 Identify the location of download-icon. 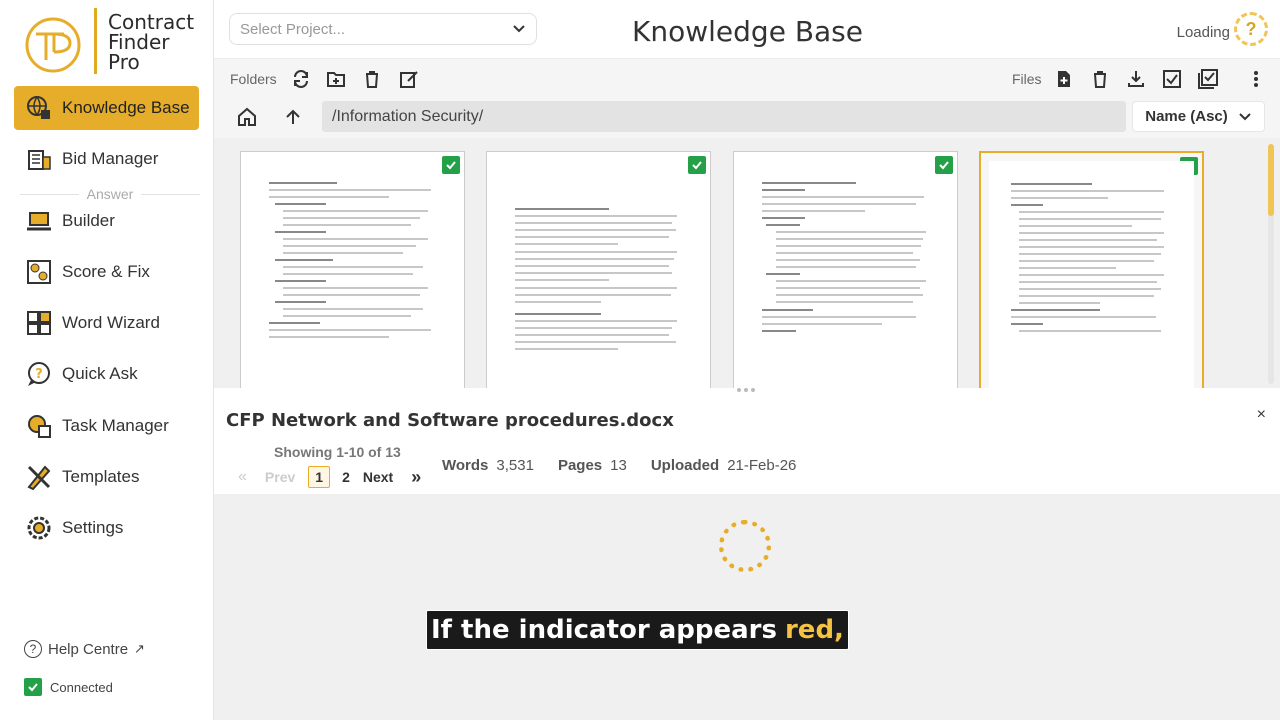
(1136, 79).